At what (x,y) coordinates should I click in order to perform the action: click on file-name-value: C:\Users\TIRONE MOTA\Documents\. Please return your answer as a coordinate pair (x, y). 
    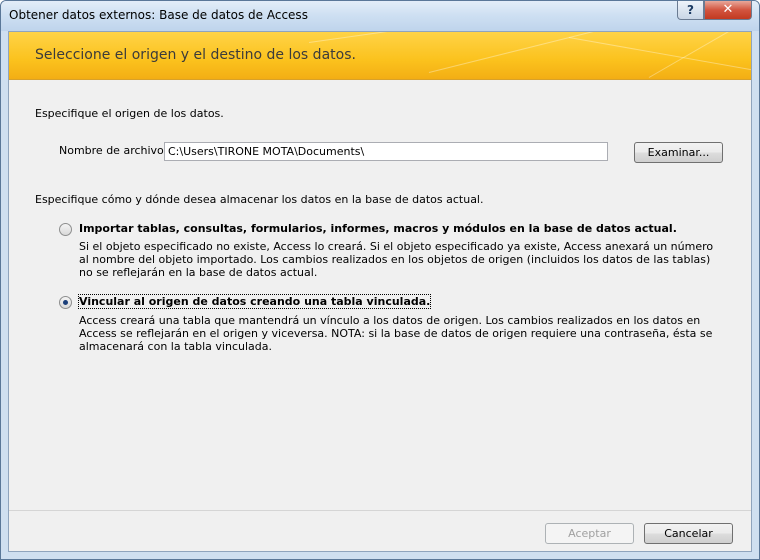
    Looking at the image, I should click on (266, 151).